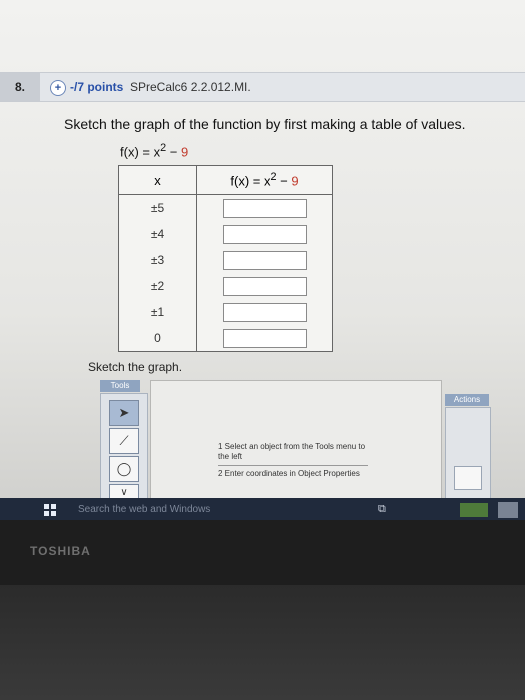 The width and height of the screenshot is (525, 700). What do you see at coordinates (474, 510) in the screenshot?
I see `store-icon` at bounding box center [474, 510].